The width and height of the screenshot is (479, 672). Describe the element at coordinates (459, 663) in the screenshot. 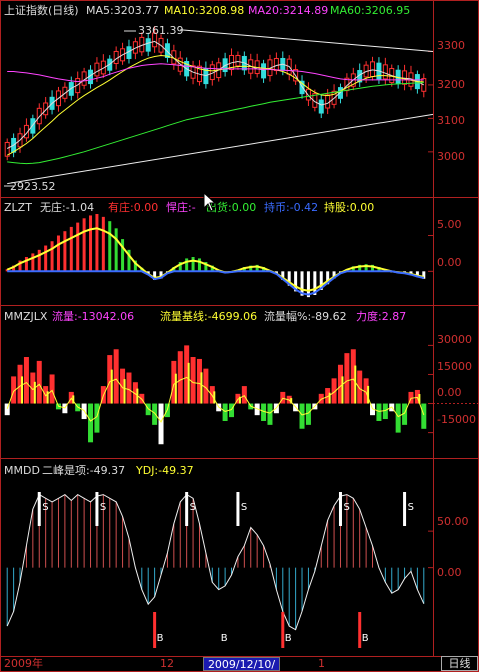

I see `period-button: 日线` at that location.